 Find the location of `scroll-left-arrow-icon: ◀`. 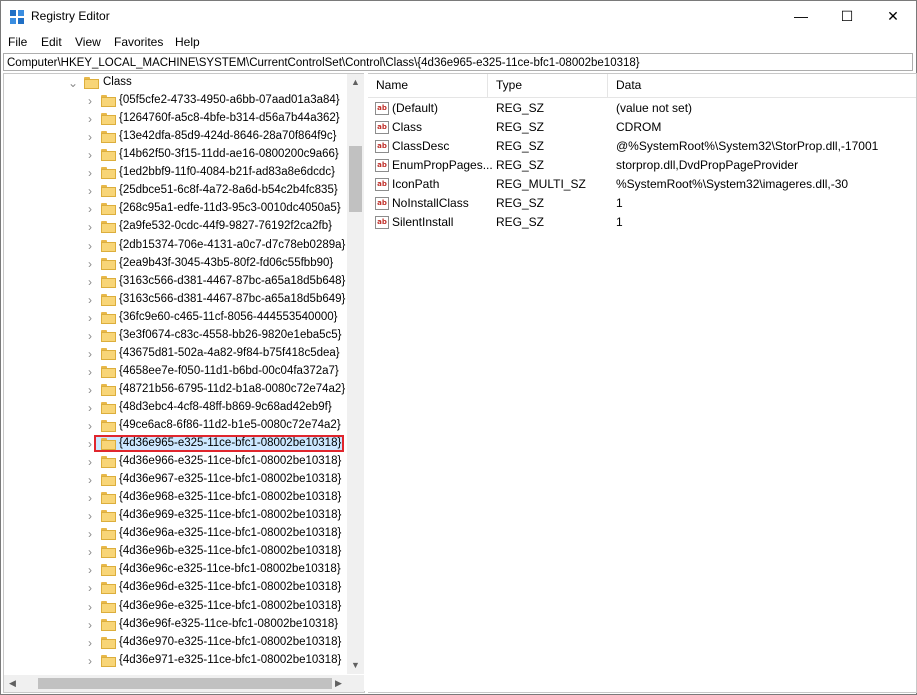

scroll-left-arrow-icon: ◀ is located at coordinates (12, 683).